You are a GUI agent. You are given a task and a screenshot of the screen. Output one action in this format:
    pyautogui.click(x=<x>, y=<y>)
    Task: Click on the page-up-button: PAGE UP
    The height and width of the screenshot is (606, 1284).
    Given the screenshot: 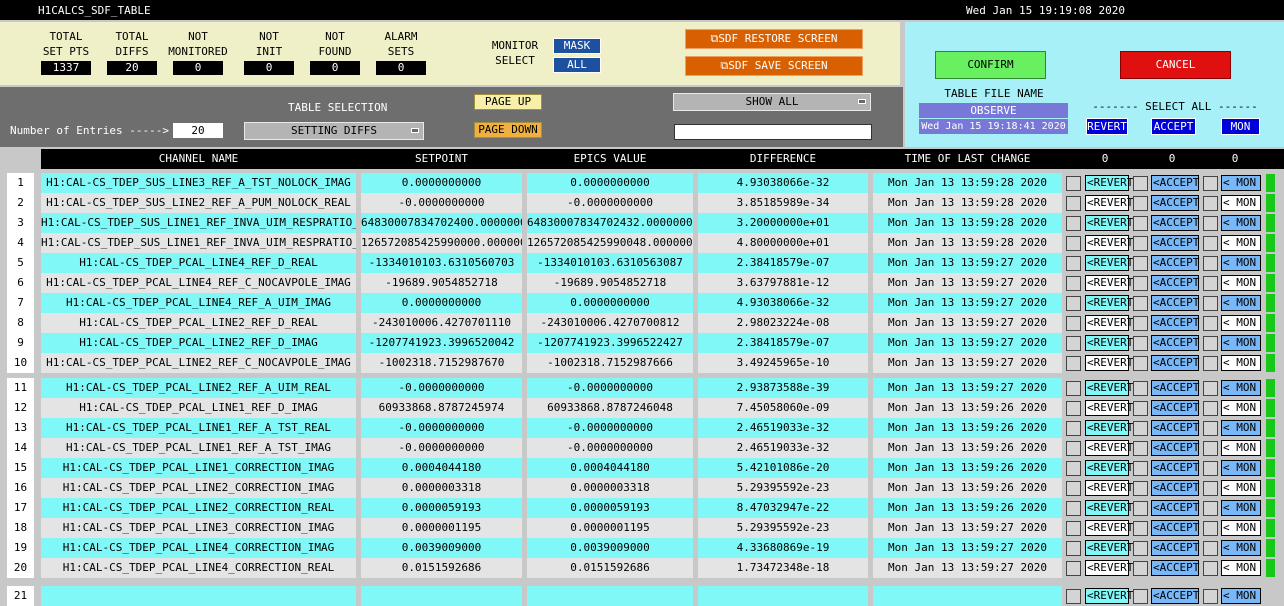 What is the action you would take?
    pyautogui.click(x=508, y=102)
    